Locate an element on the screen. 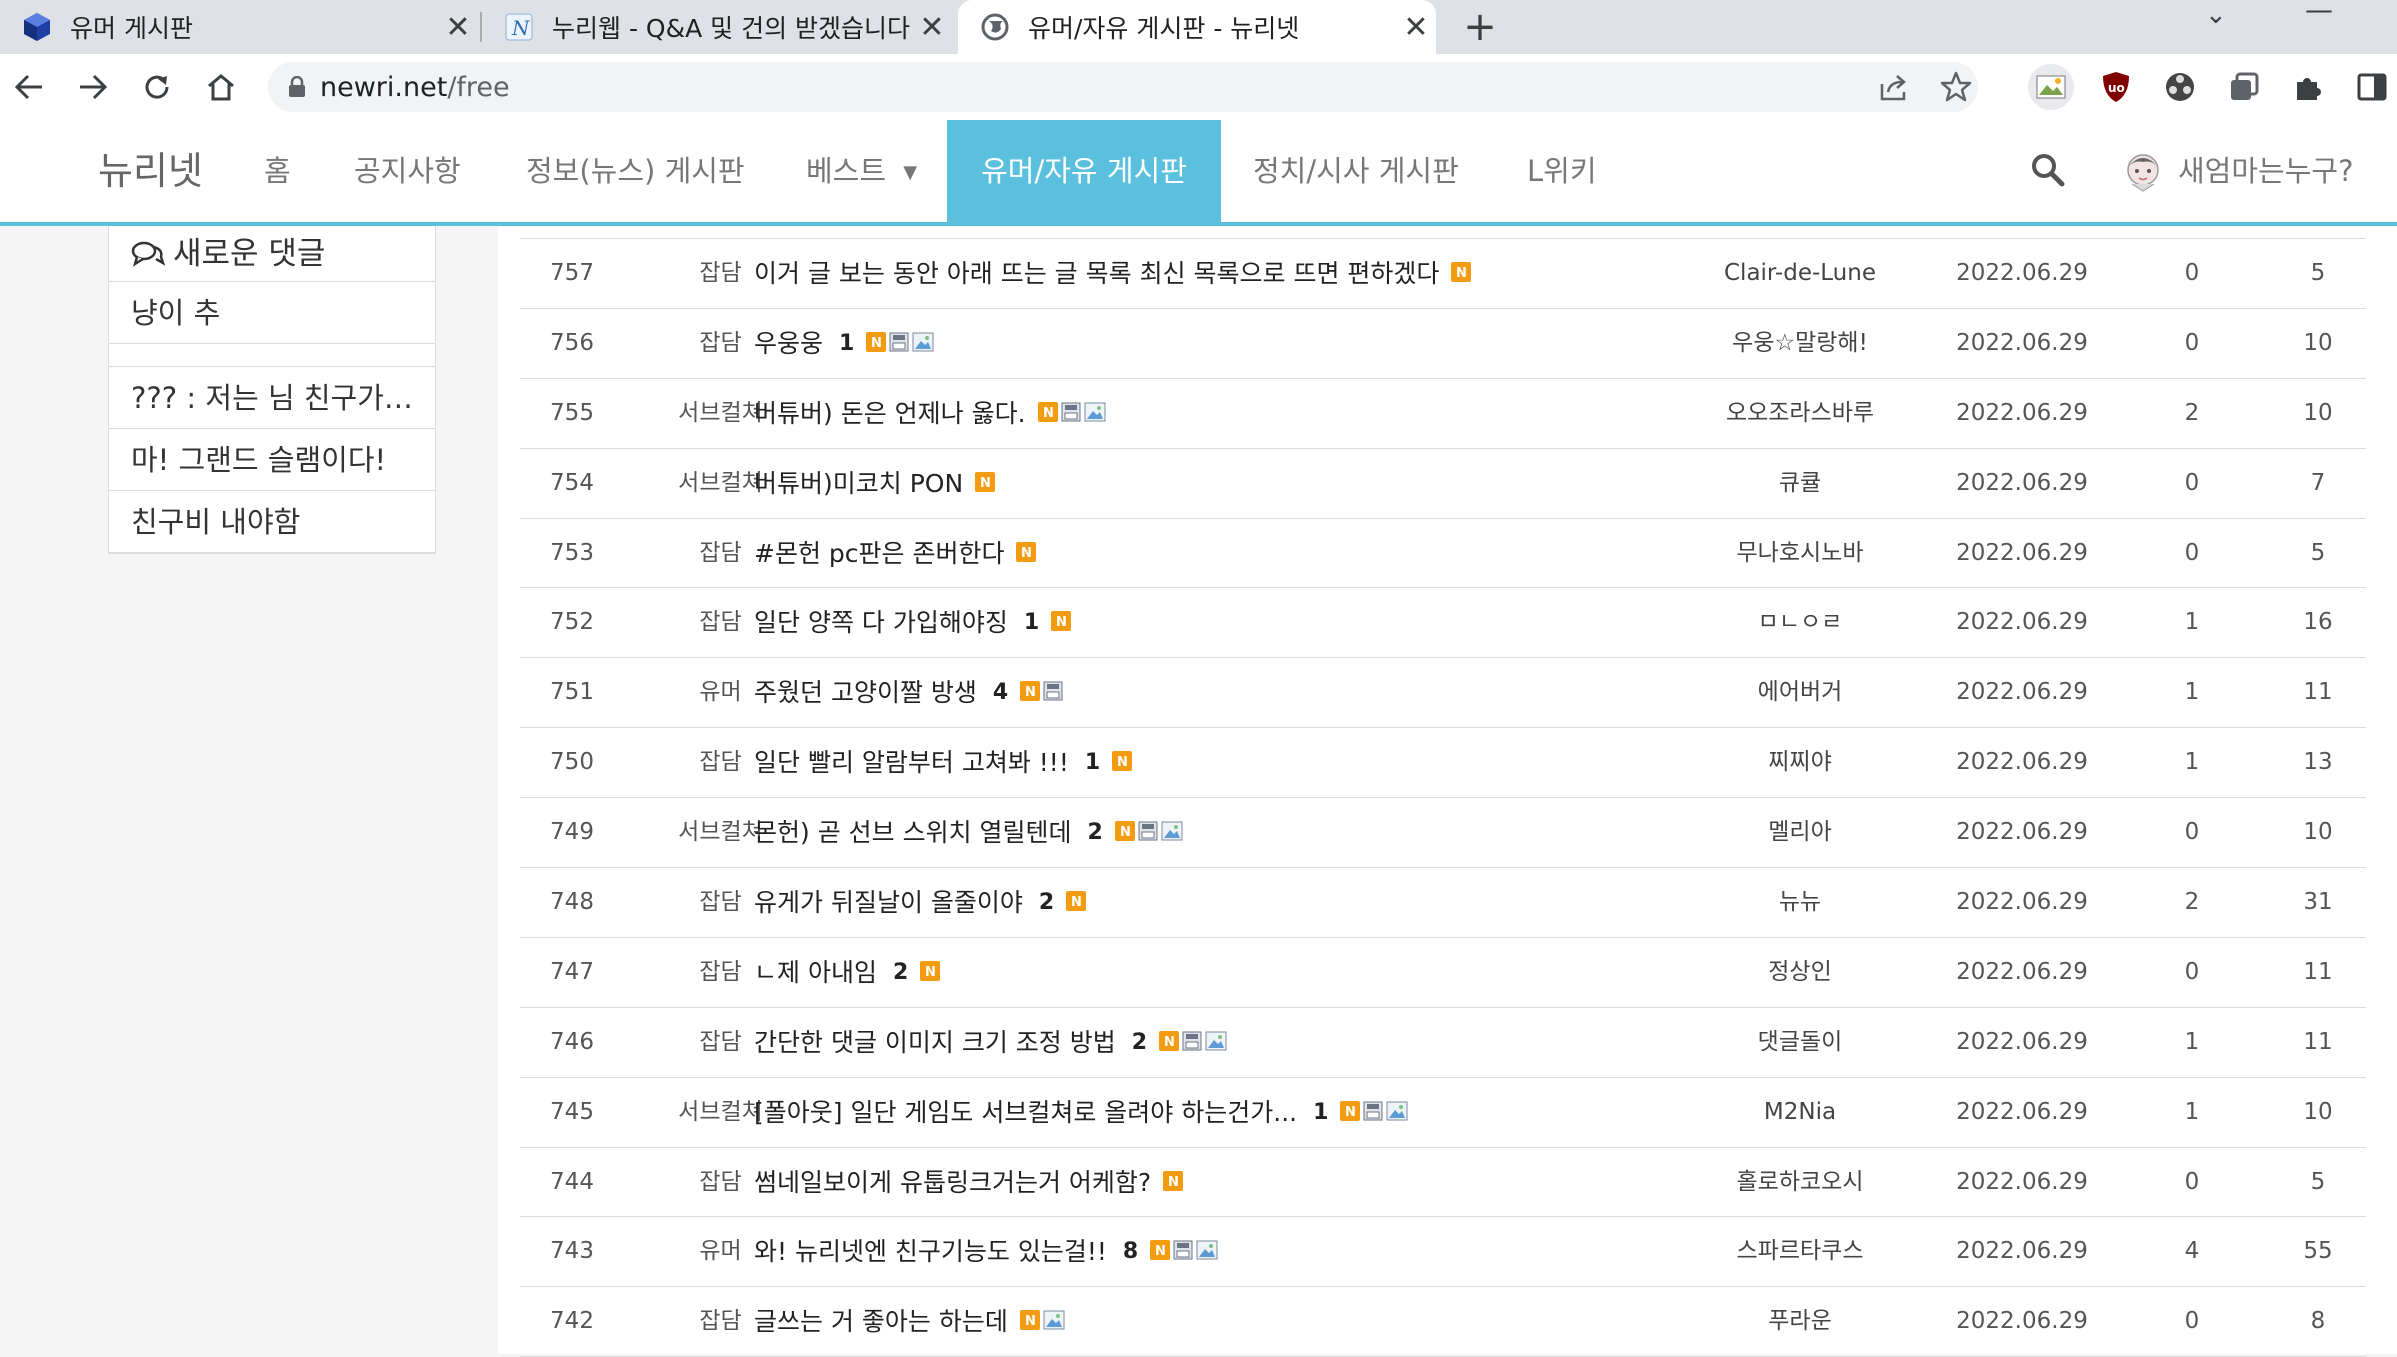 This screenshot has width=2397, height=1357. username: 새엄마는누구? is located at coordinates (2265, 171).